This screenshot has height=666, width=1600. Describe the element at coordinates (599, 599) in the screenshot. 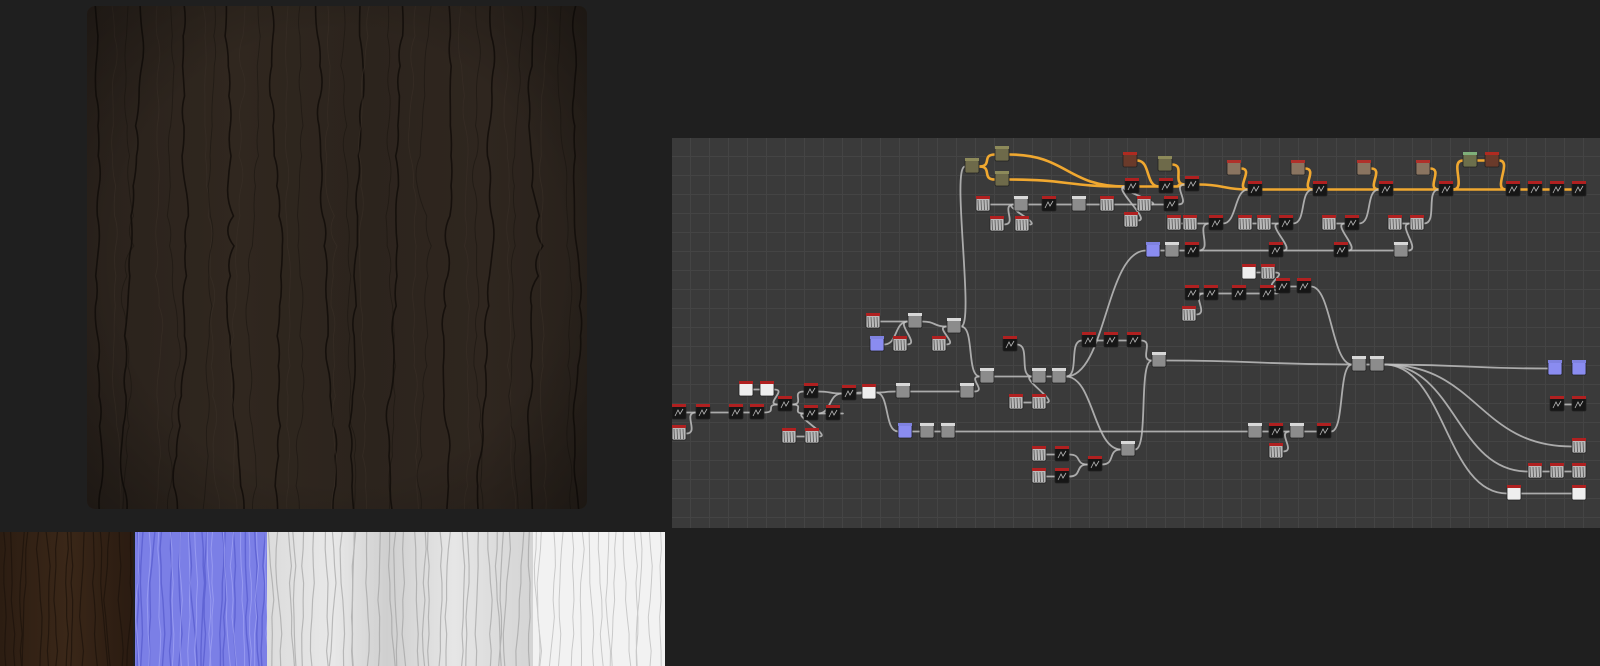

I see `height-map` at that location.